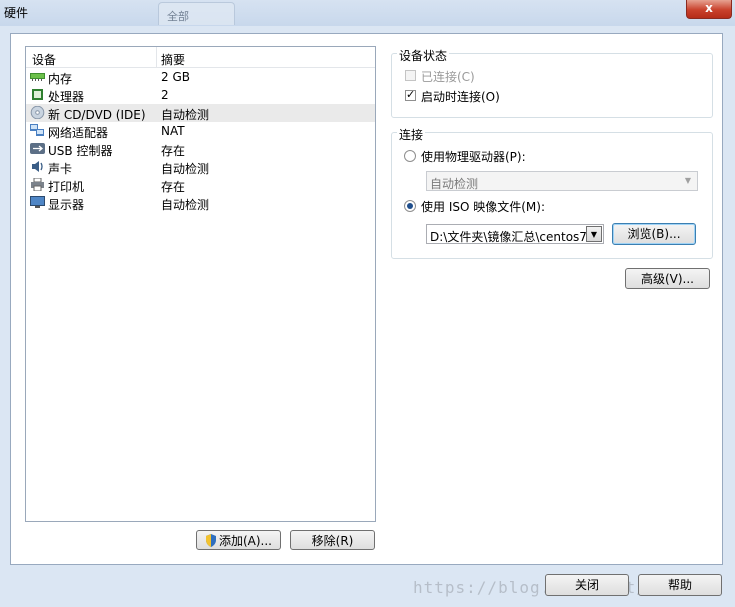 The width and height of the screenshot is (735, 607). I want to click on iso-path-combobox: D:\文件夹\镜像汇总\centos7 ▼, so click(515, 234).